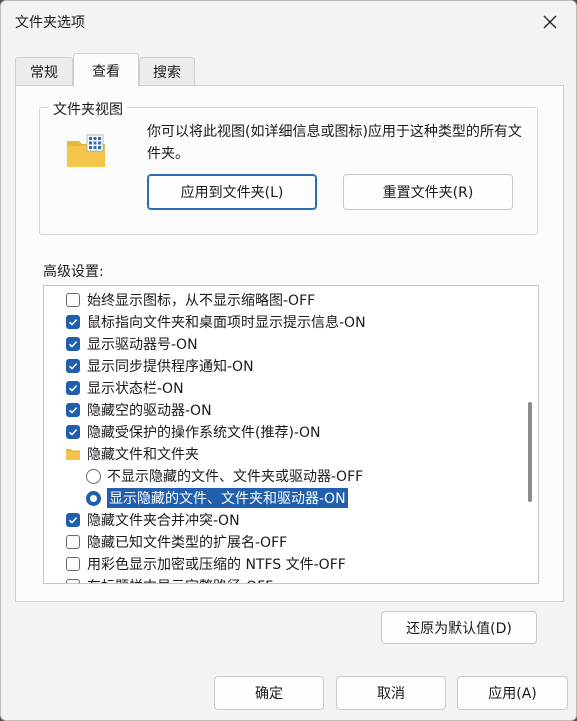 The width and height of the screenshot is (577, 721). What do you see at coordinates (50, 23) in the screenshot?
I see `window-title: 文件夹选项` at bounding box center [50, 23].